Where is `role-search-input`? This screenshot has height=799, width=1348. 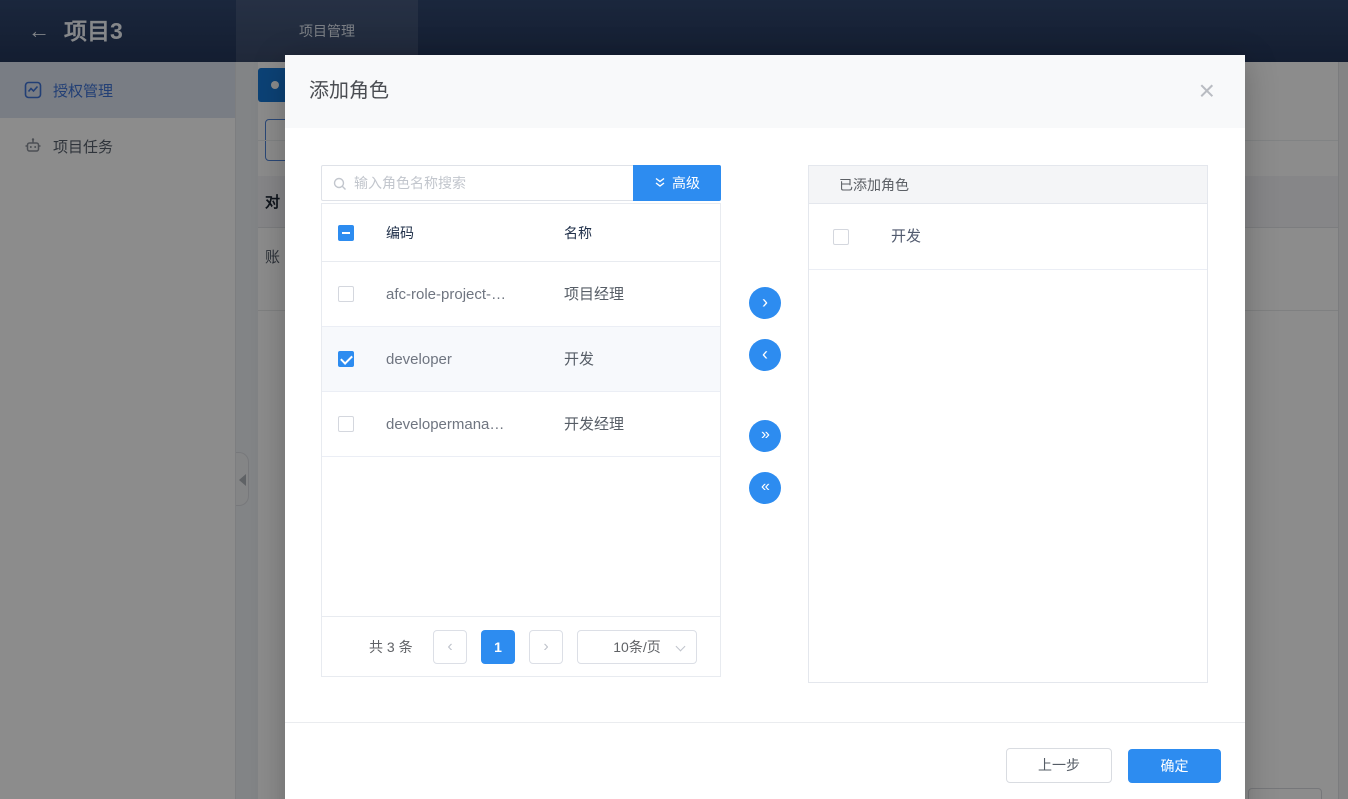
role-search-input is located at coordinates (499, 183).